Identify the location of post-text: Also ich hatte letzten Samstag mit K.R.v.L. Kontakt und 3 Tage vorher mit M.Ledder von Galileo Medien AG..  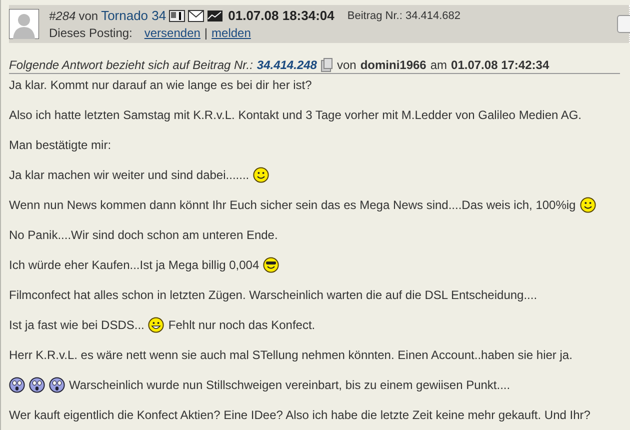
(295, 115).